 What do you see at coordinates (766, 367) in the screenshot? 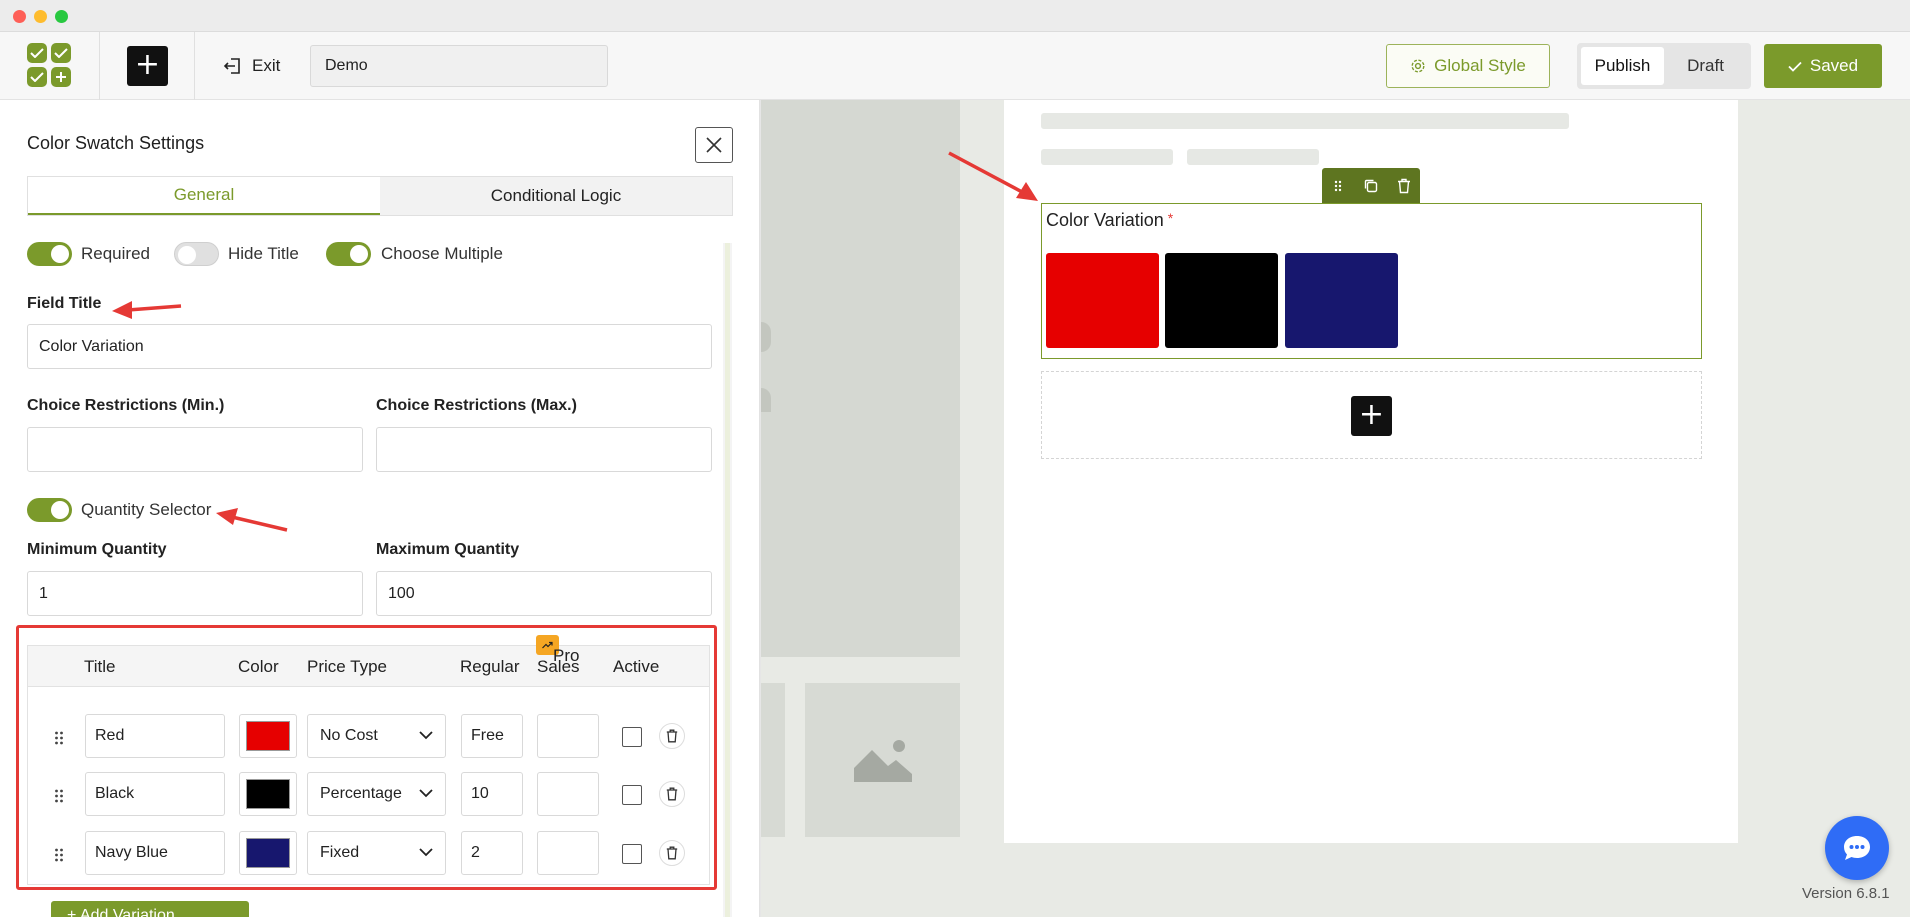
I see `background-shape` at bounding box center [766, 367].